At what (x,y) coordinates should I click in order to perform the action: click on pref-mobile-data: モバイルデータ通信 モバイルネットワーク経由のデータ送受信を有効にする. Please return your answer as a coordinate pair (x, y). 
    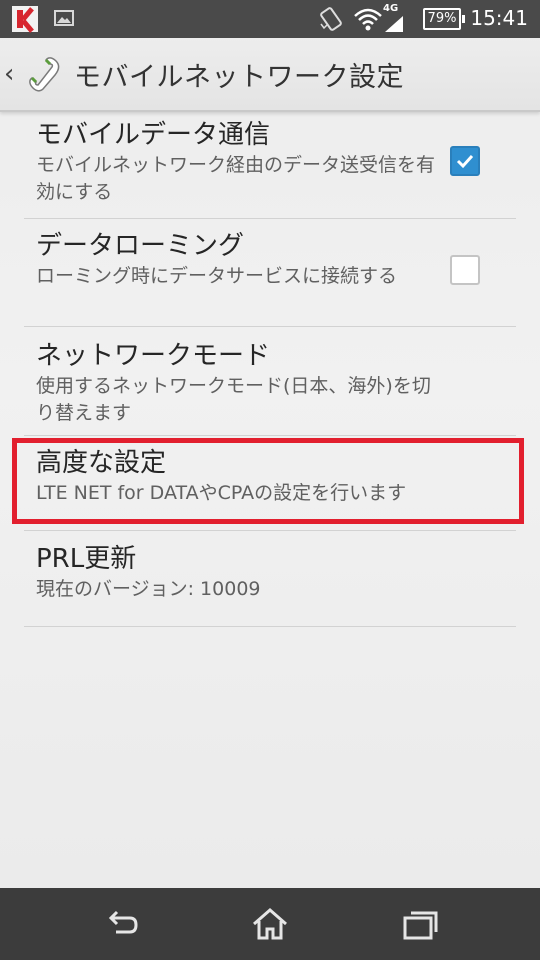
    Looking at the image, I should click on (270, 165).